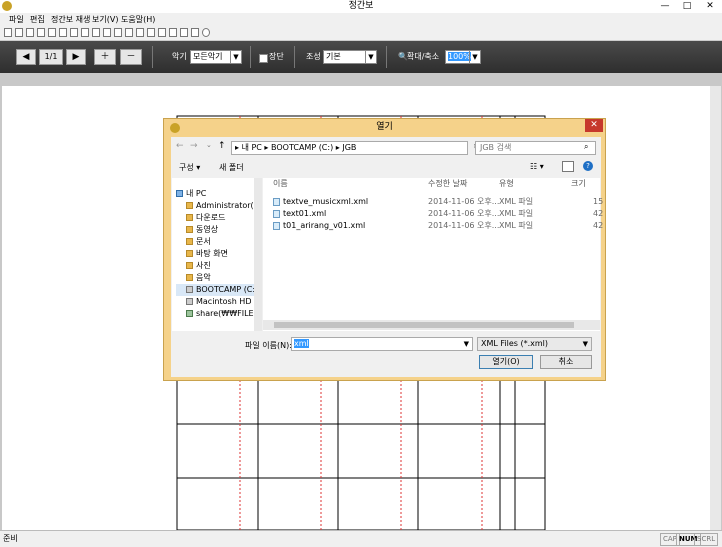 This screenshot has width=722, height=547. Describe the element at coordinates (566, 362) in the screenshot. I see `cancel-button: 취소` at that location.